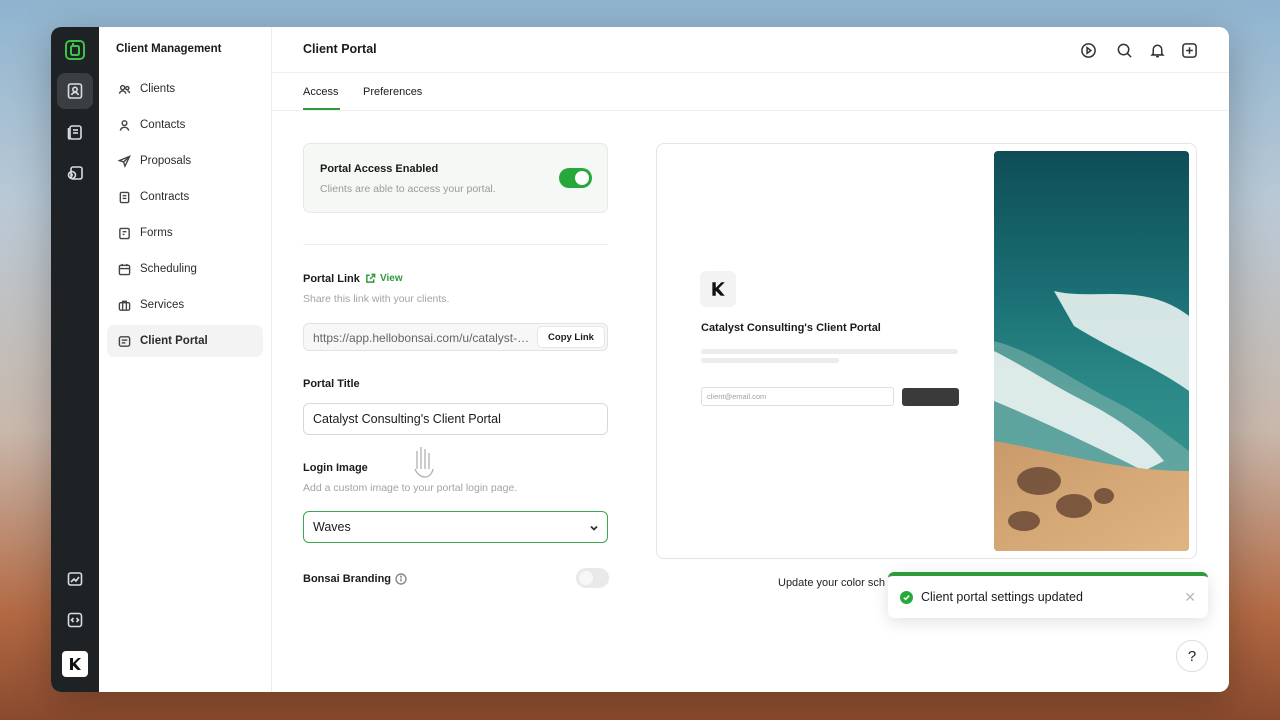  What do you see at coordinates (1091, 351) in the screenshot?
I see `preview-waves-image` at bounding box center [1091, 351].